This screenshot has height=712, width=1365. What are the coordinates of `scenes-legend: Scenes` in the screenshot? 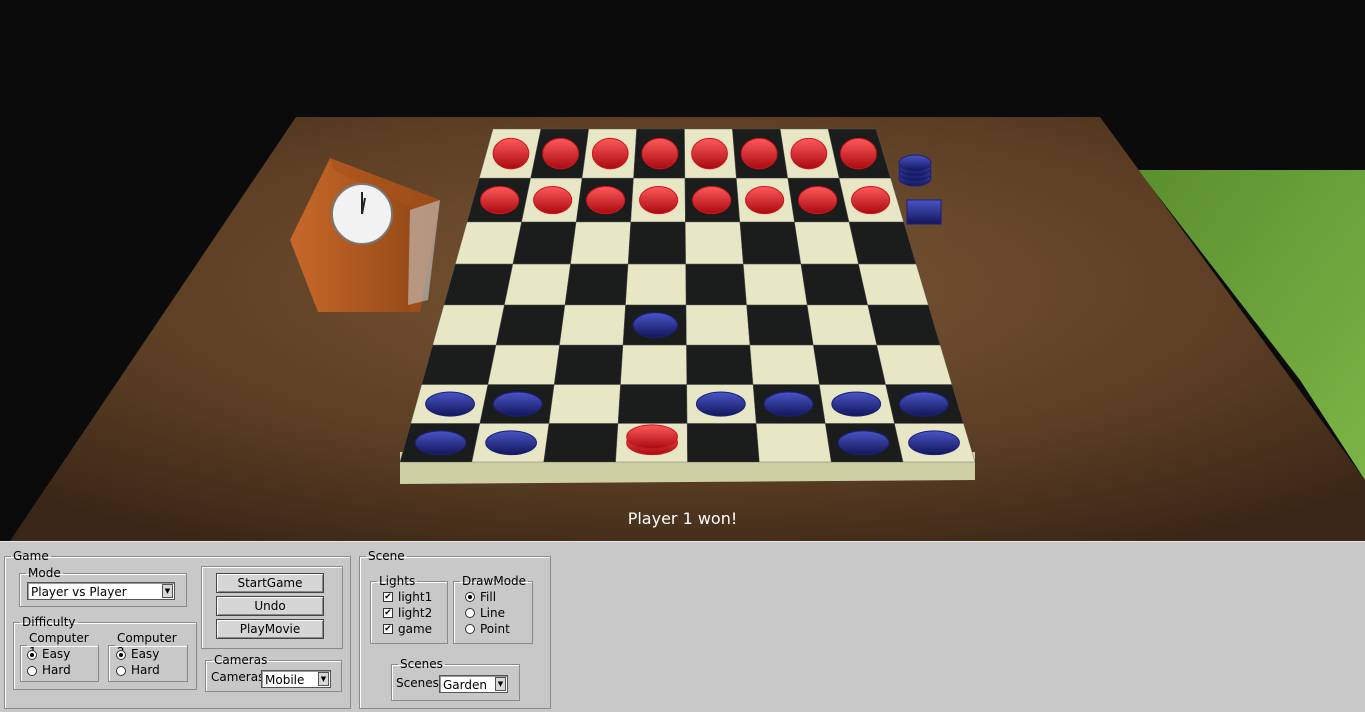 It's located at (421, 664).